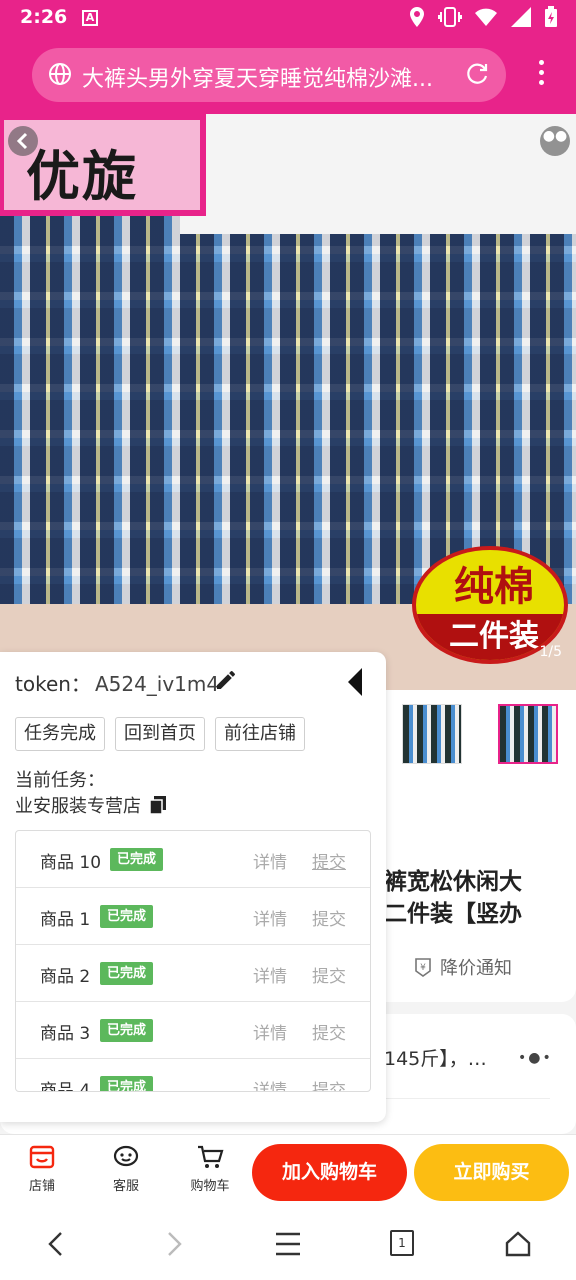 The height and width of the screenshot is (1280, 576). I want to click on item-name: 商品 1, so click(65, 920).